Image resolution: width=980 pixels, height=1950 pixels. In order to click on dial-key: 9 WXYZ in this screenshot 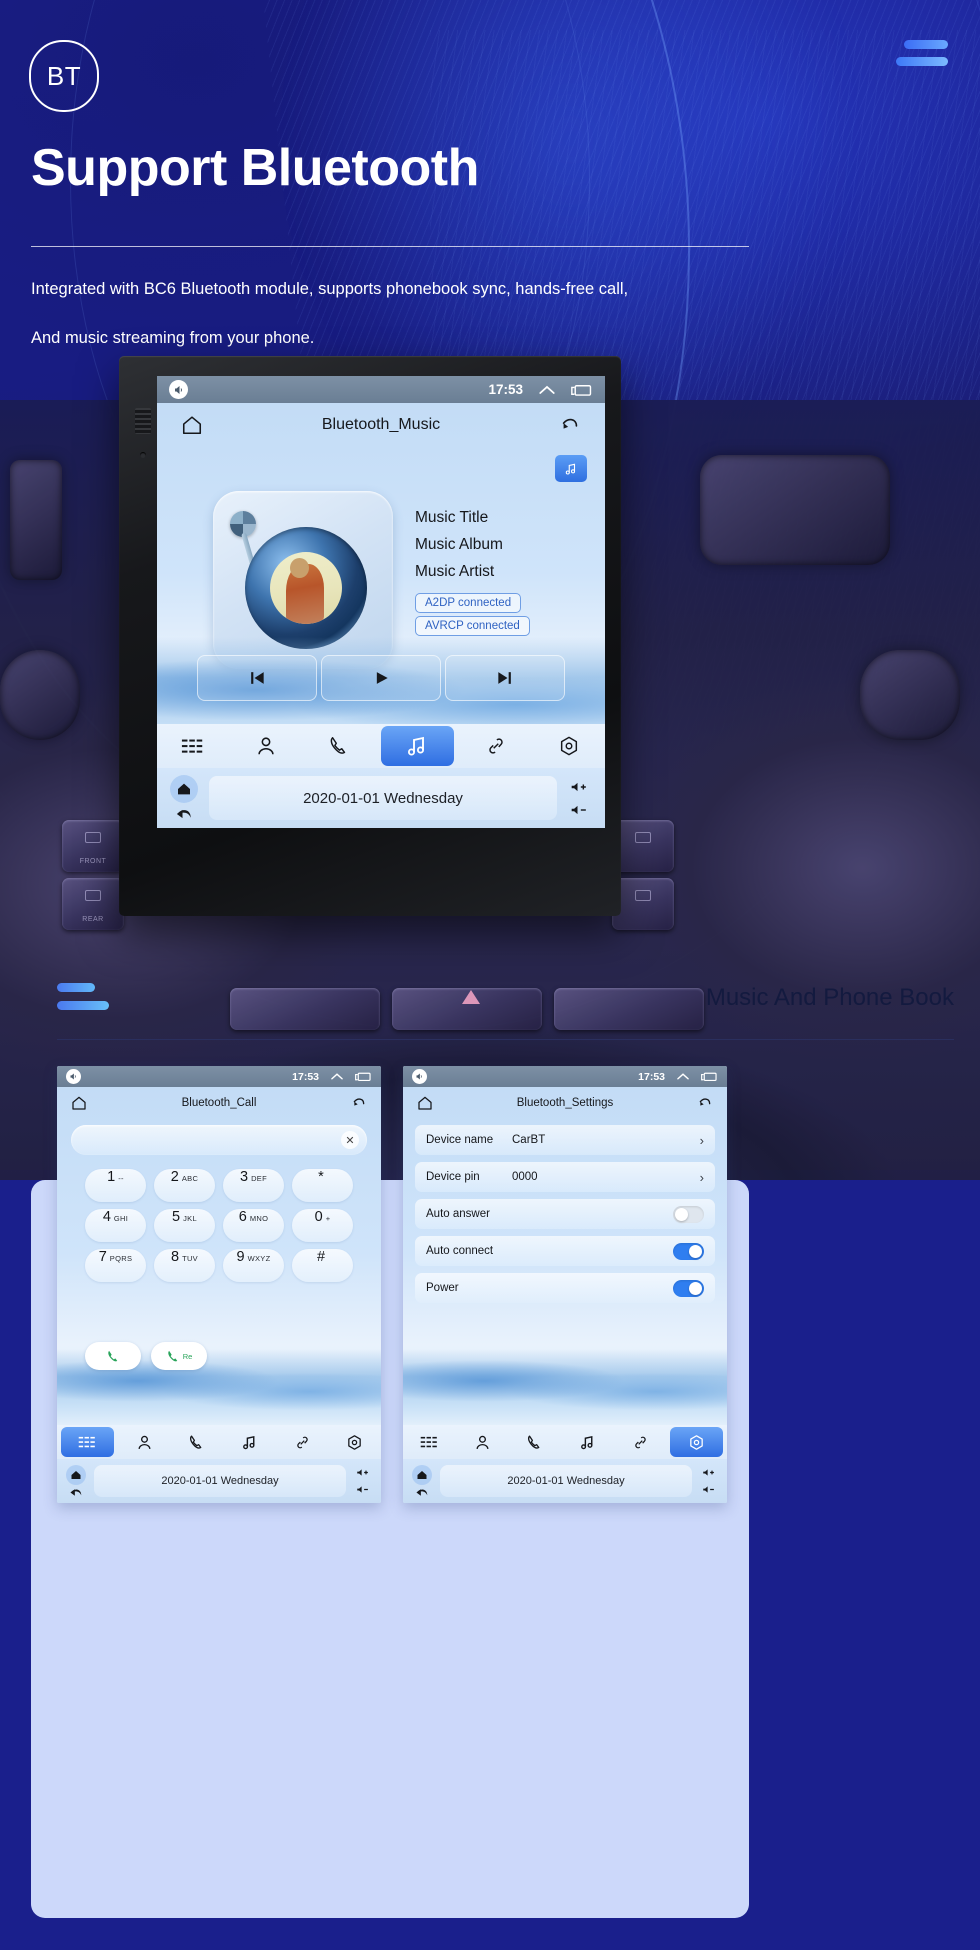, I will do `click(253, 1265)`.